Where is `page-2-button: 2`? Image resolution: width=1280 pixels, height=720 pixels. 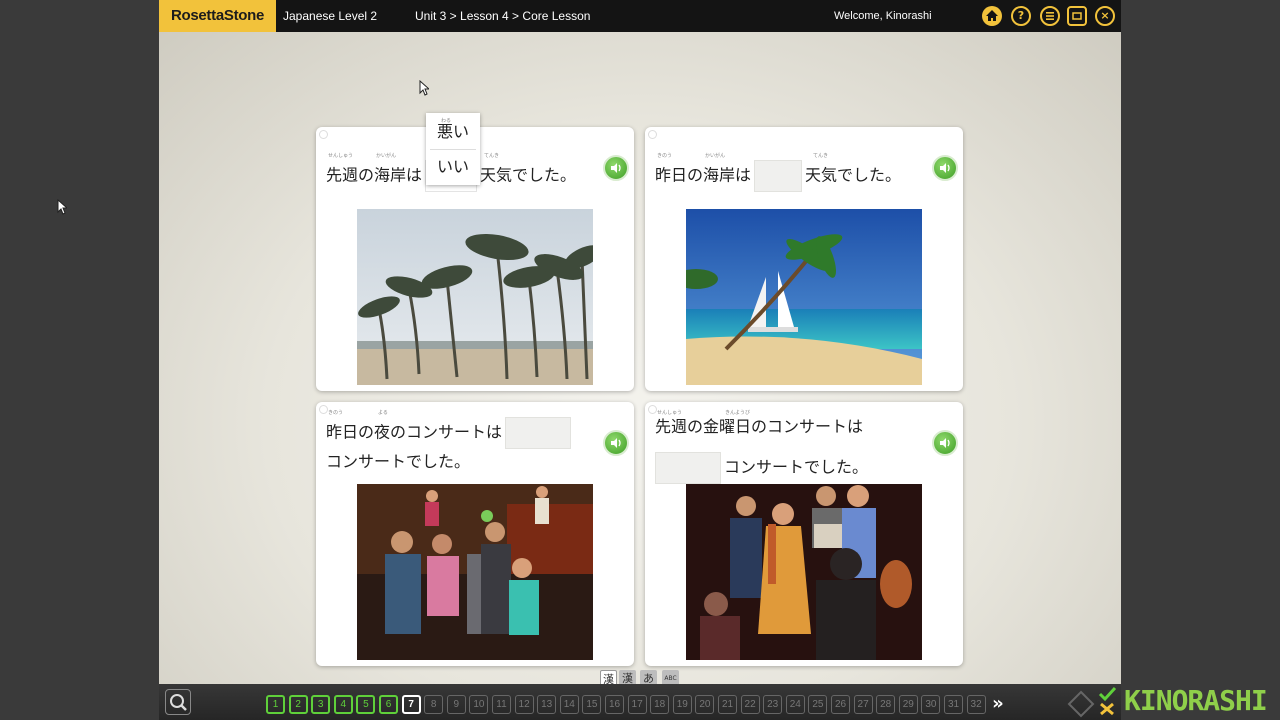
page-2-button: 2 is located at coordinates (298, 704).